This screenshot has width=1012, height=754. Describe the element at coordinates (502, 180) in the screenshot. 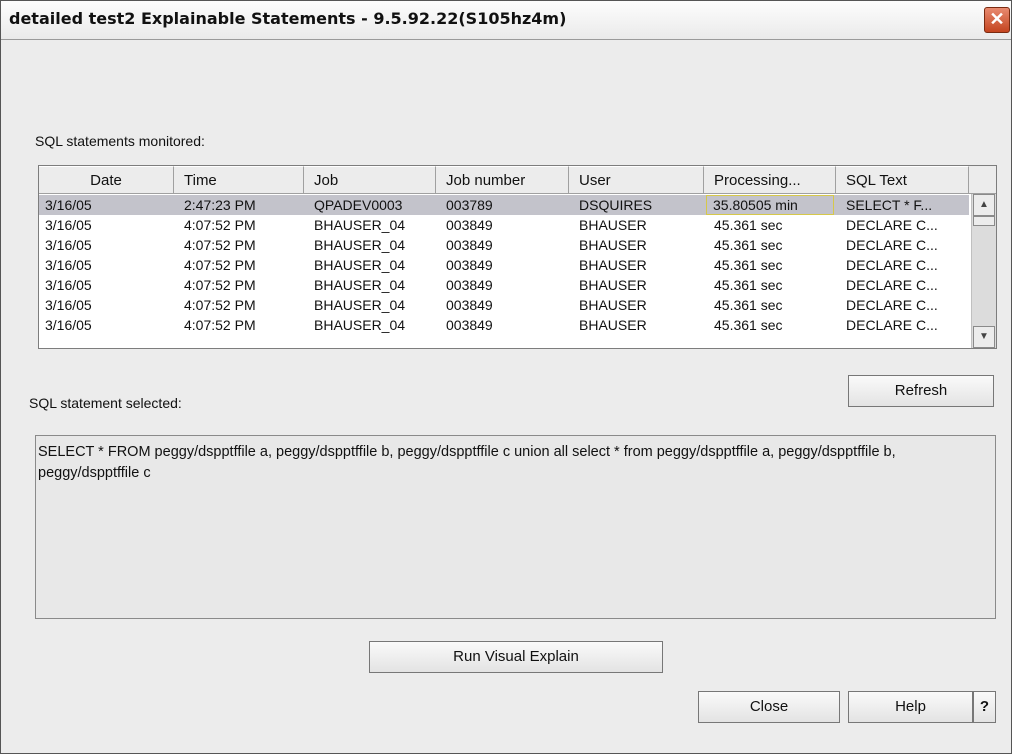

I see `column-header: Job number` at that location.